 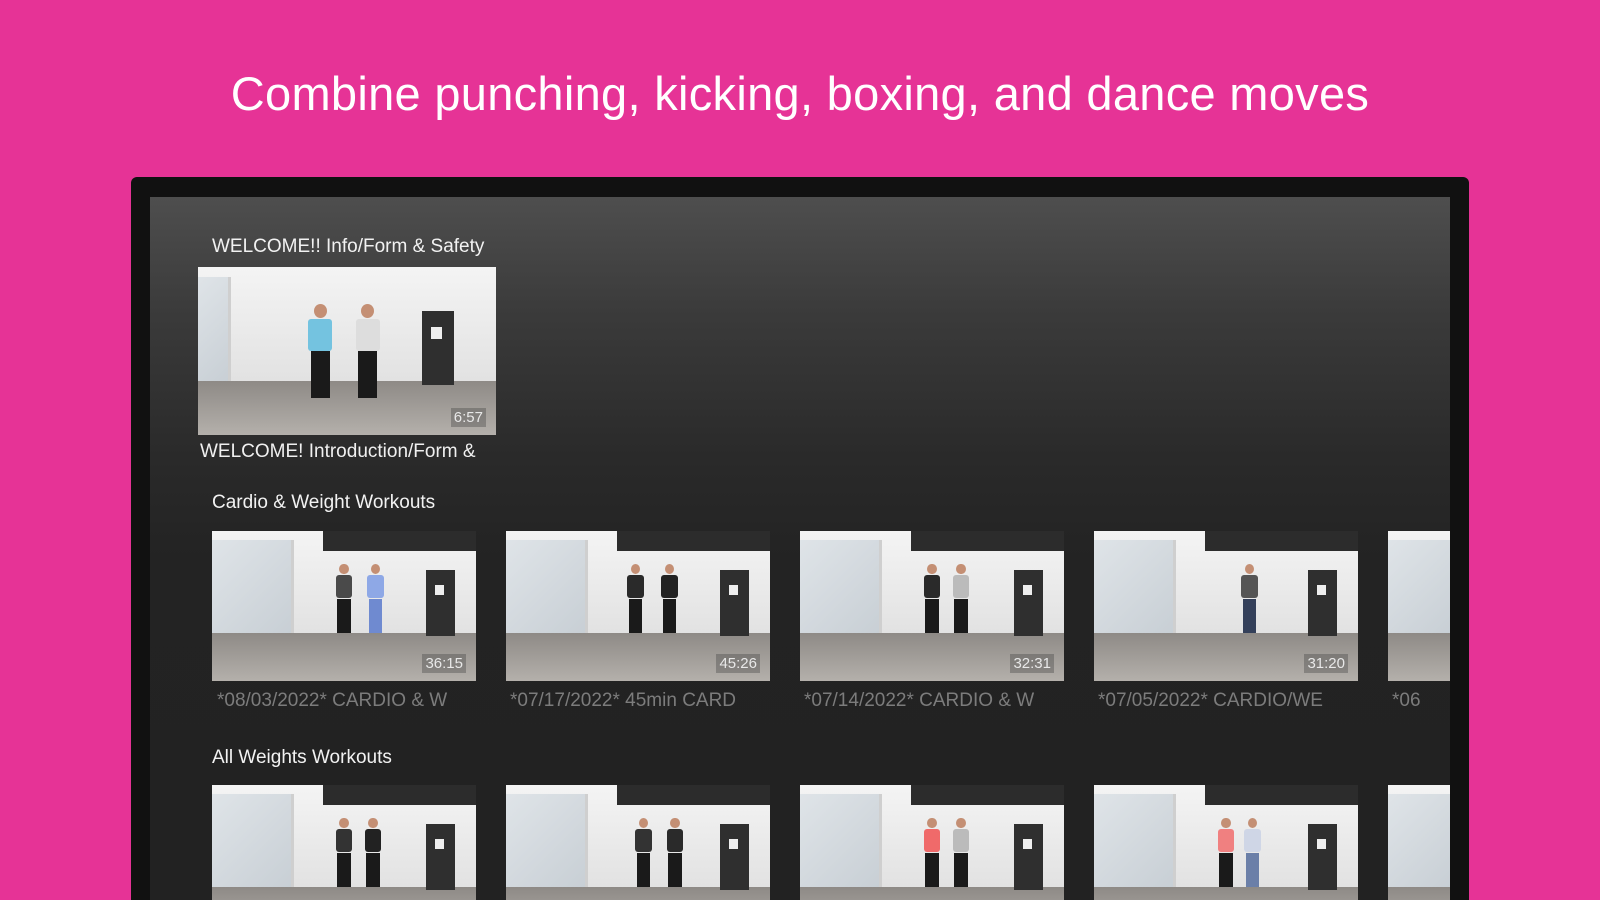 What do you see at coordinates (1421, 701) in the screenshot?
I see `video-title: *06` at bounding box center [1421, 701].